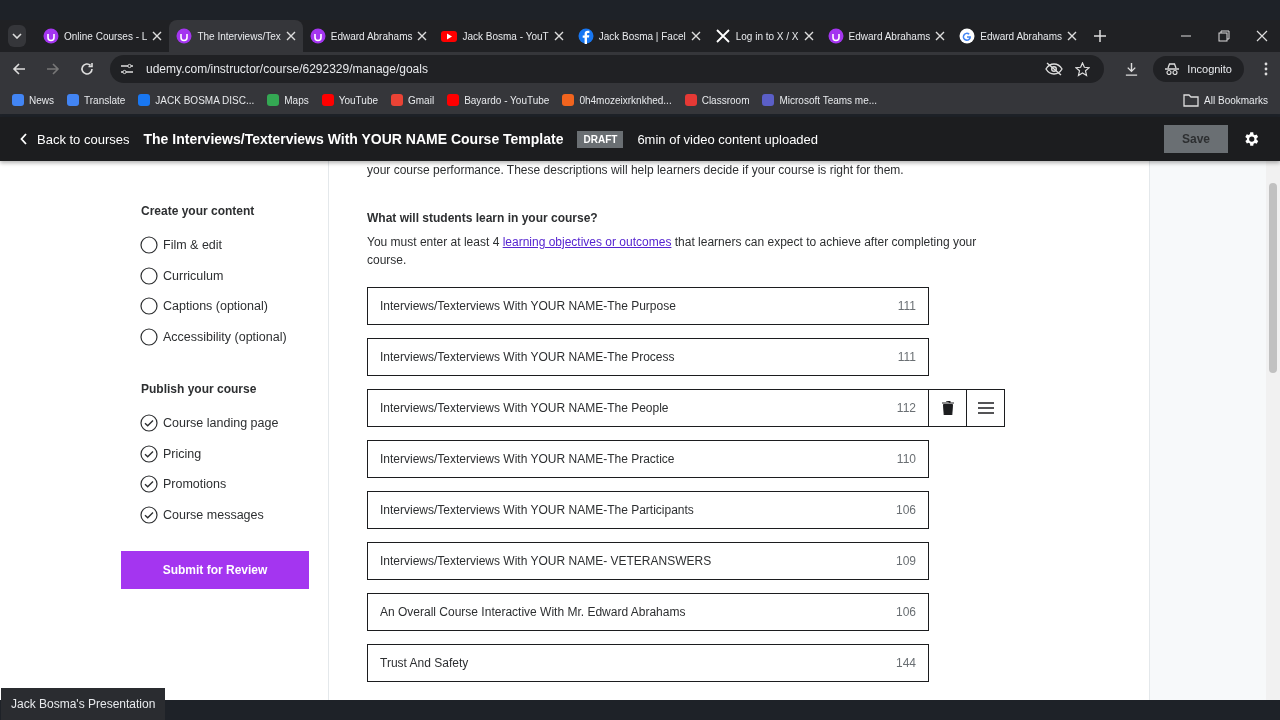 The image size is (1280, 720). What do you see at coordinates (349, 100) in the screenshot?
I see `bookmark-item: YouTube` at bounding box center [349, 100].